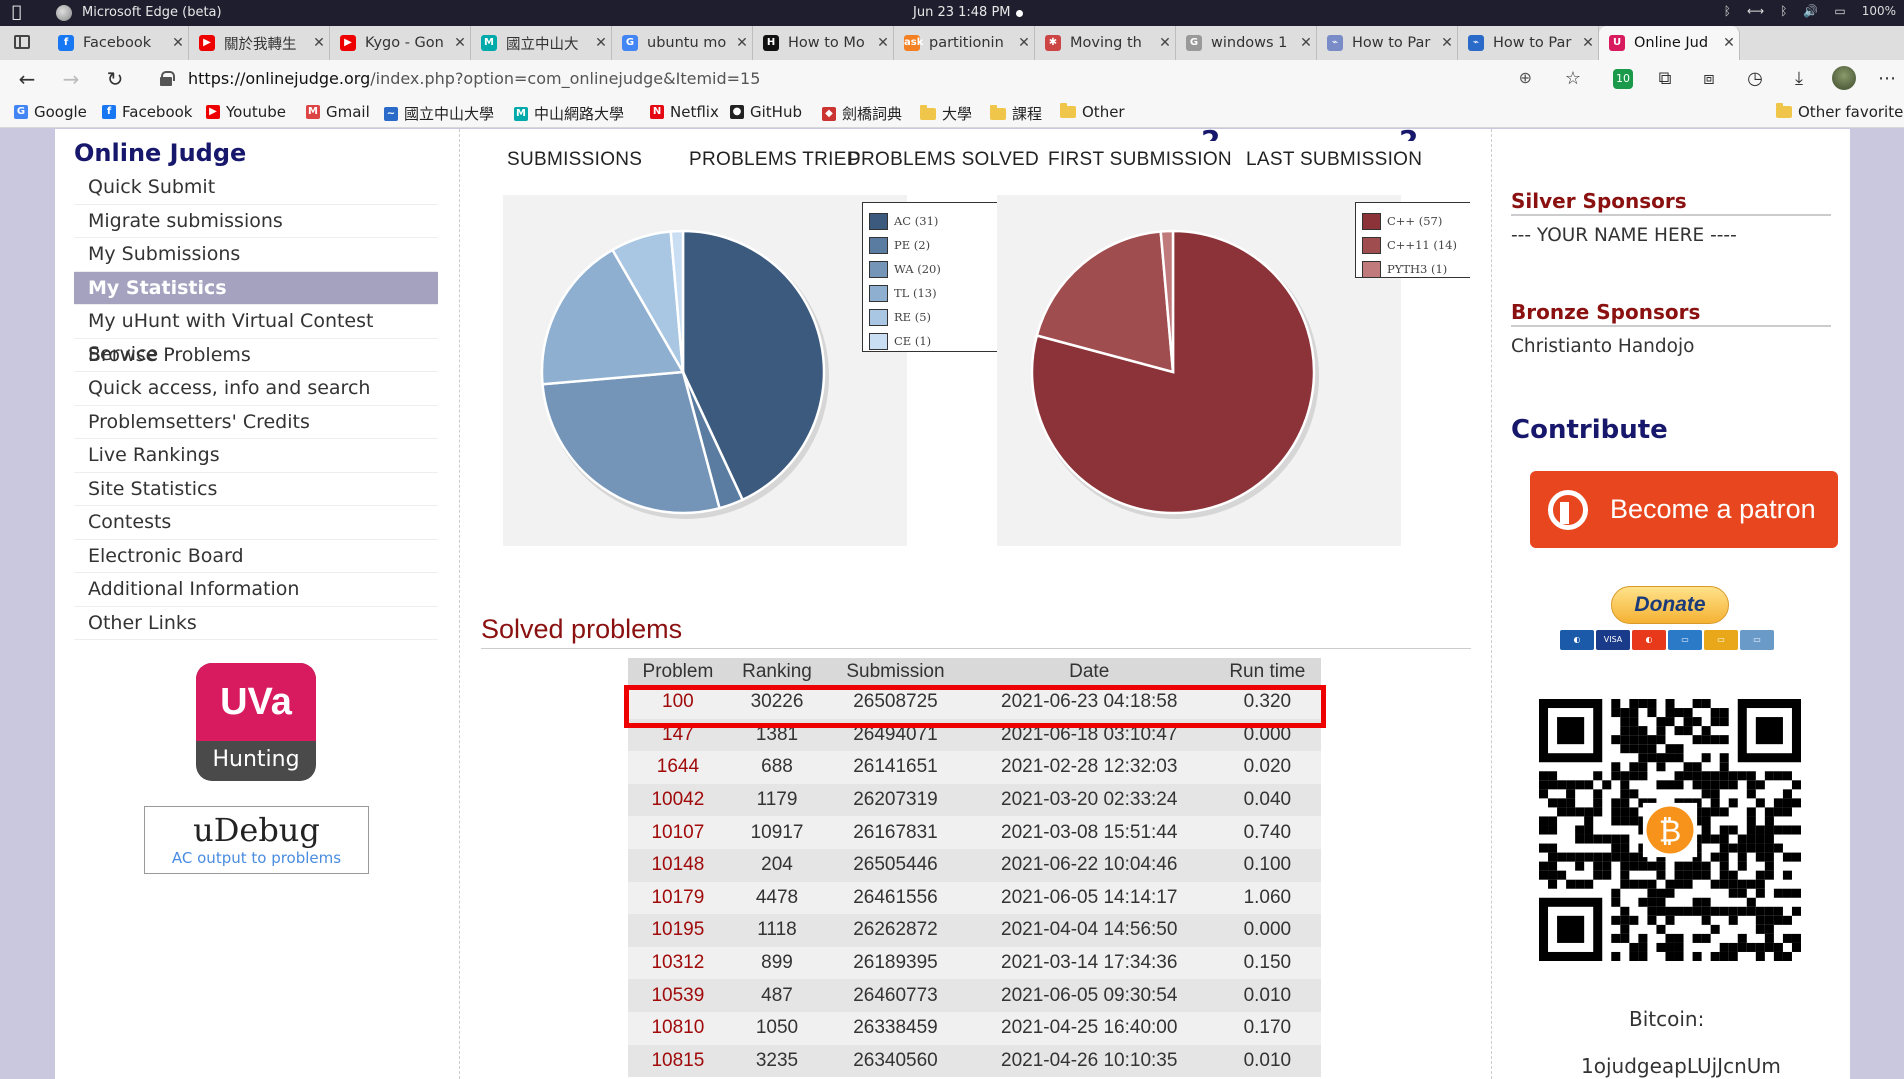 The height and width of the screenshot is (1079, 1904). What do you see at coordinates (439, 113) in the screenshot?
I see `bookmark-4: ~ 國立中山大學` at bounding box center [439, 113].